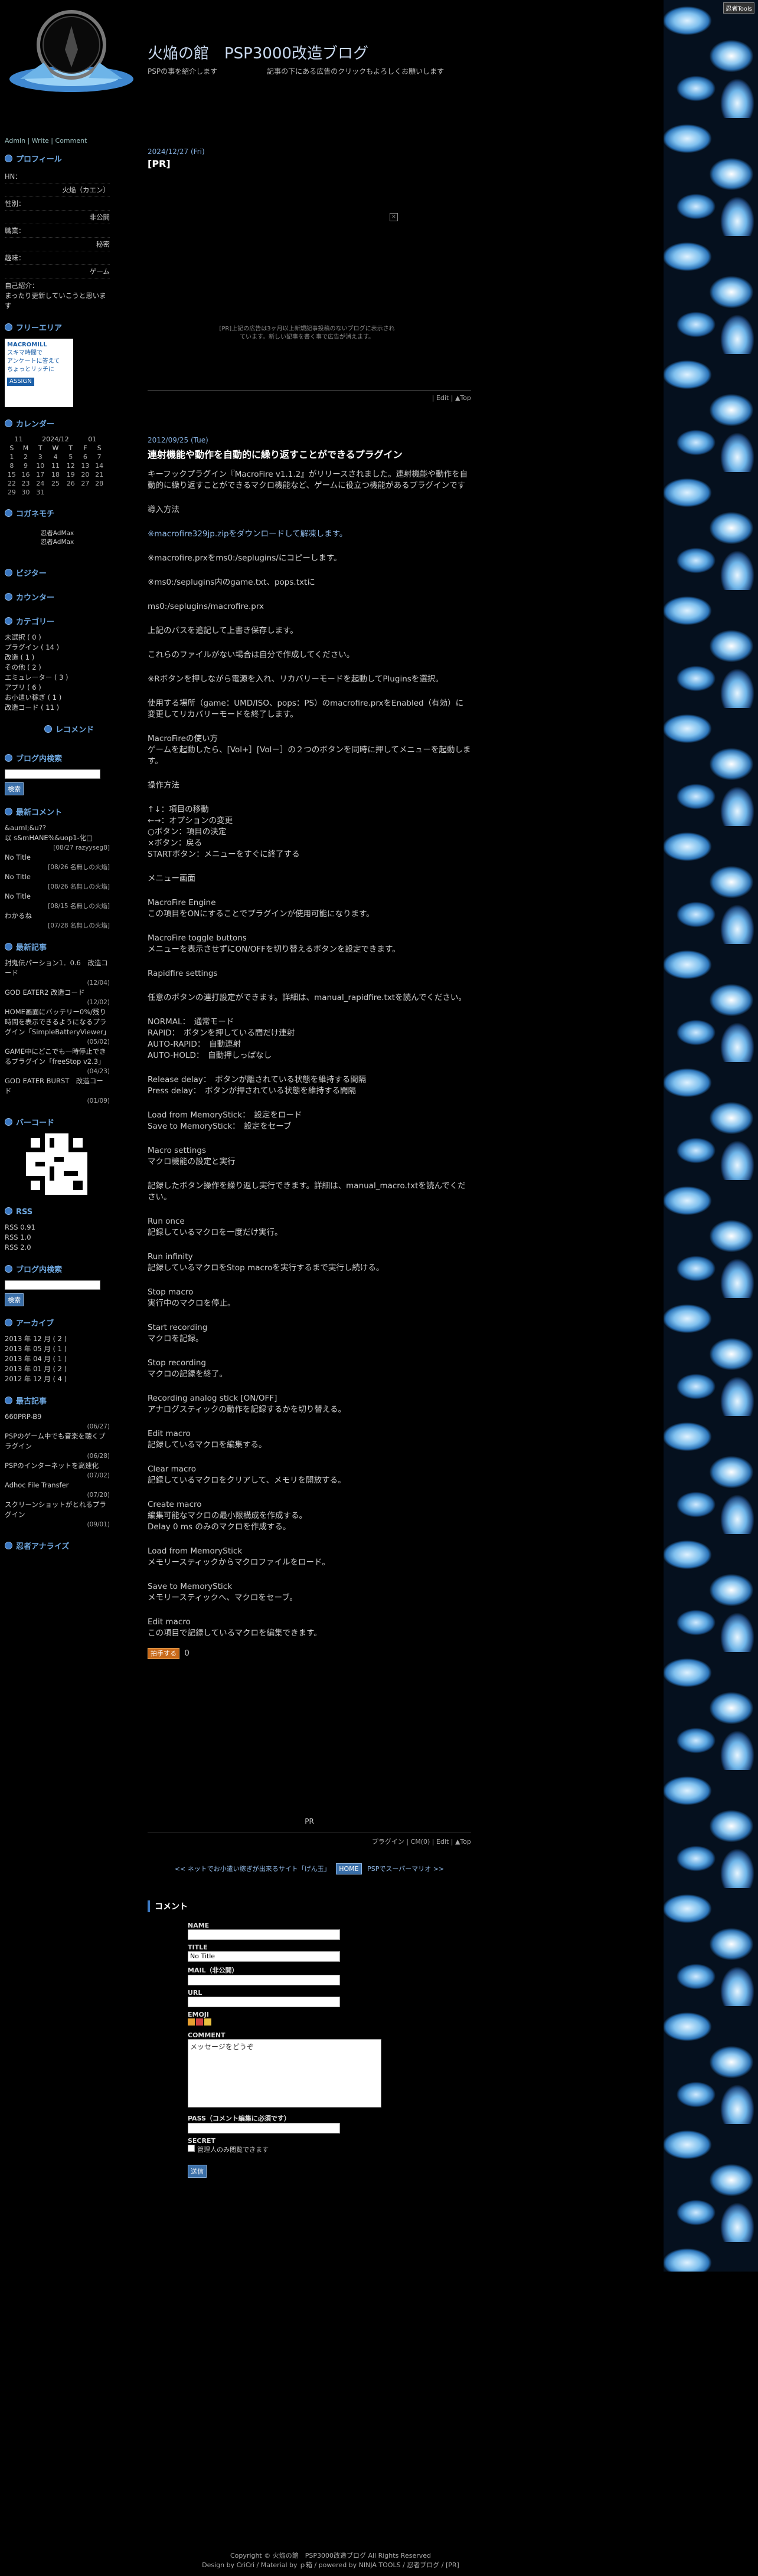 This screenshot has height=2576, width=758. I want to click on archive-link: 2013 年 01 月 ( 2 ), so click(57, 1369).